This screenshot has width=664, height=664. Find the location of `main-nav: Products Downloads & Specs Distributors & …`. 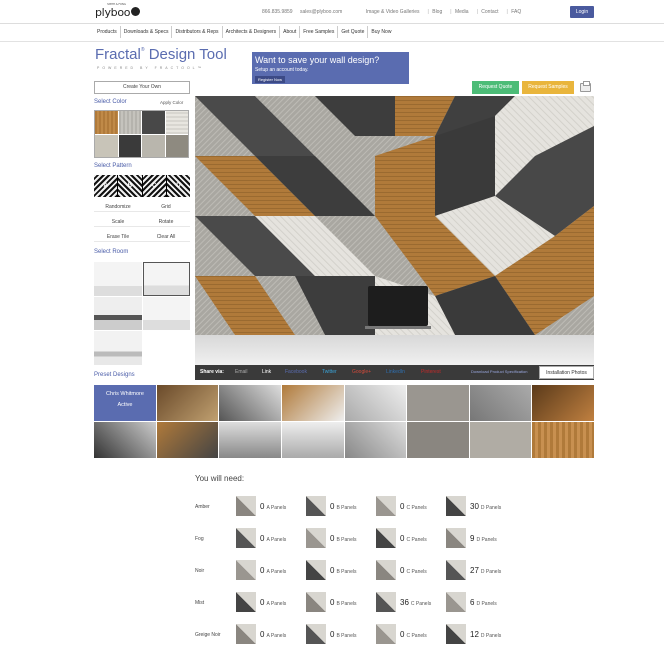

main-nav: Products Downloads & Specs Distributors & … is located at coordinates (244, 33).